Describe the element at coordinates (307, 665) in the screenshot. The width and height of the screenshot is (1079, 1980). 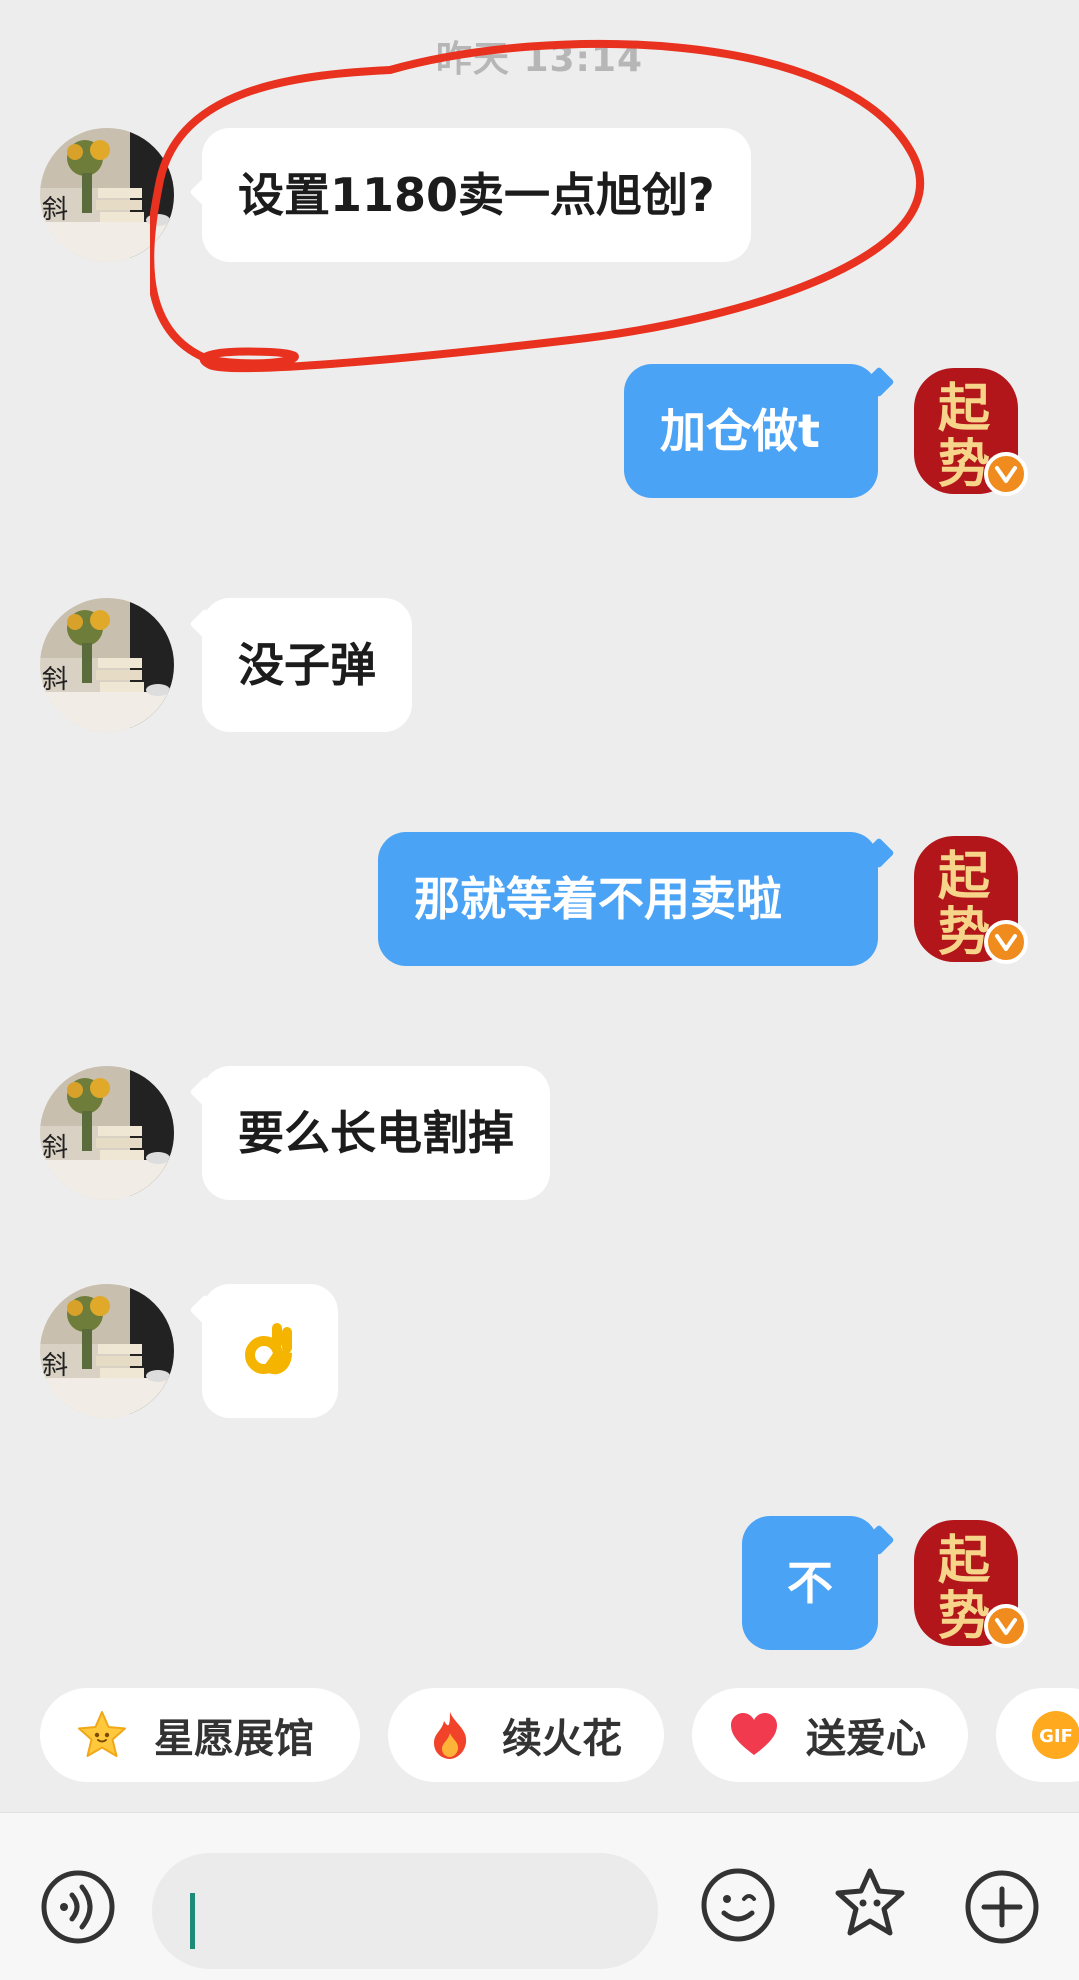
I see `incoming-message-bubble: 没子弹` at that location.